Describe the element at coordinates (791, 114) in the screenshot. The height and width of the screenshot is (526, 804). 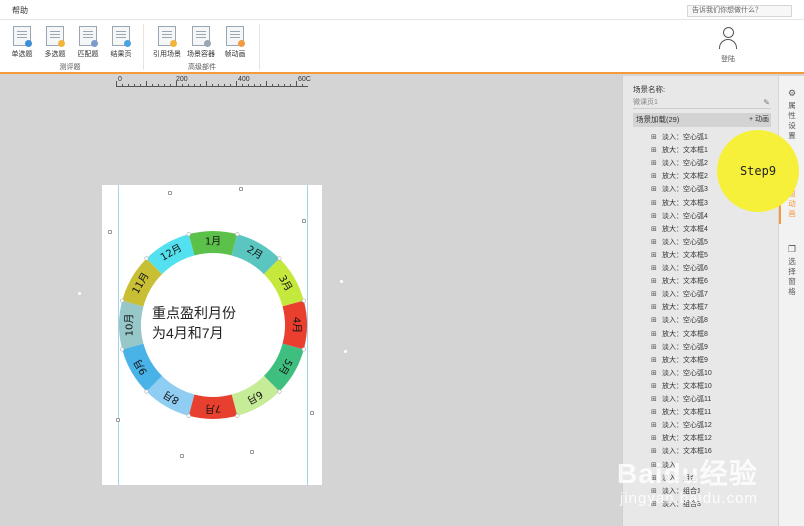
I see `tab-properties: ⚙ 属性设置` at that location.